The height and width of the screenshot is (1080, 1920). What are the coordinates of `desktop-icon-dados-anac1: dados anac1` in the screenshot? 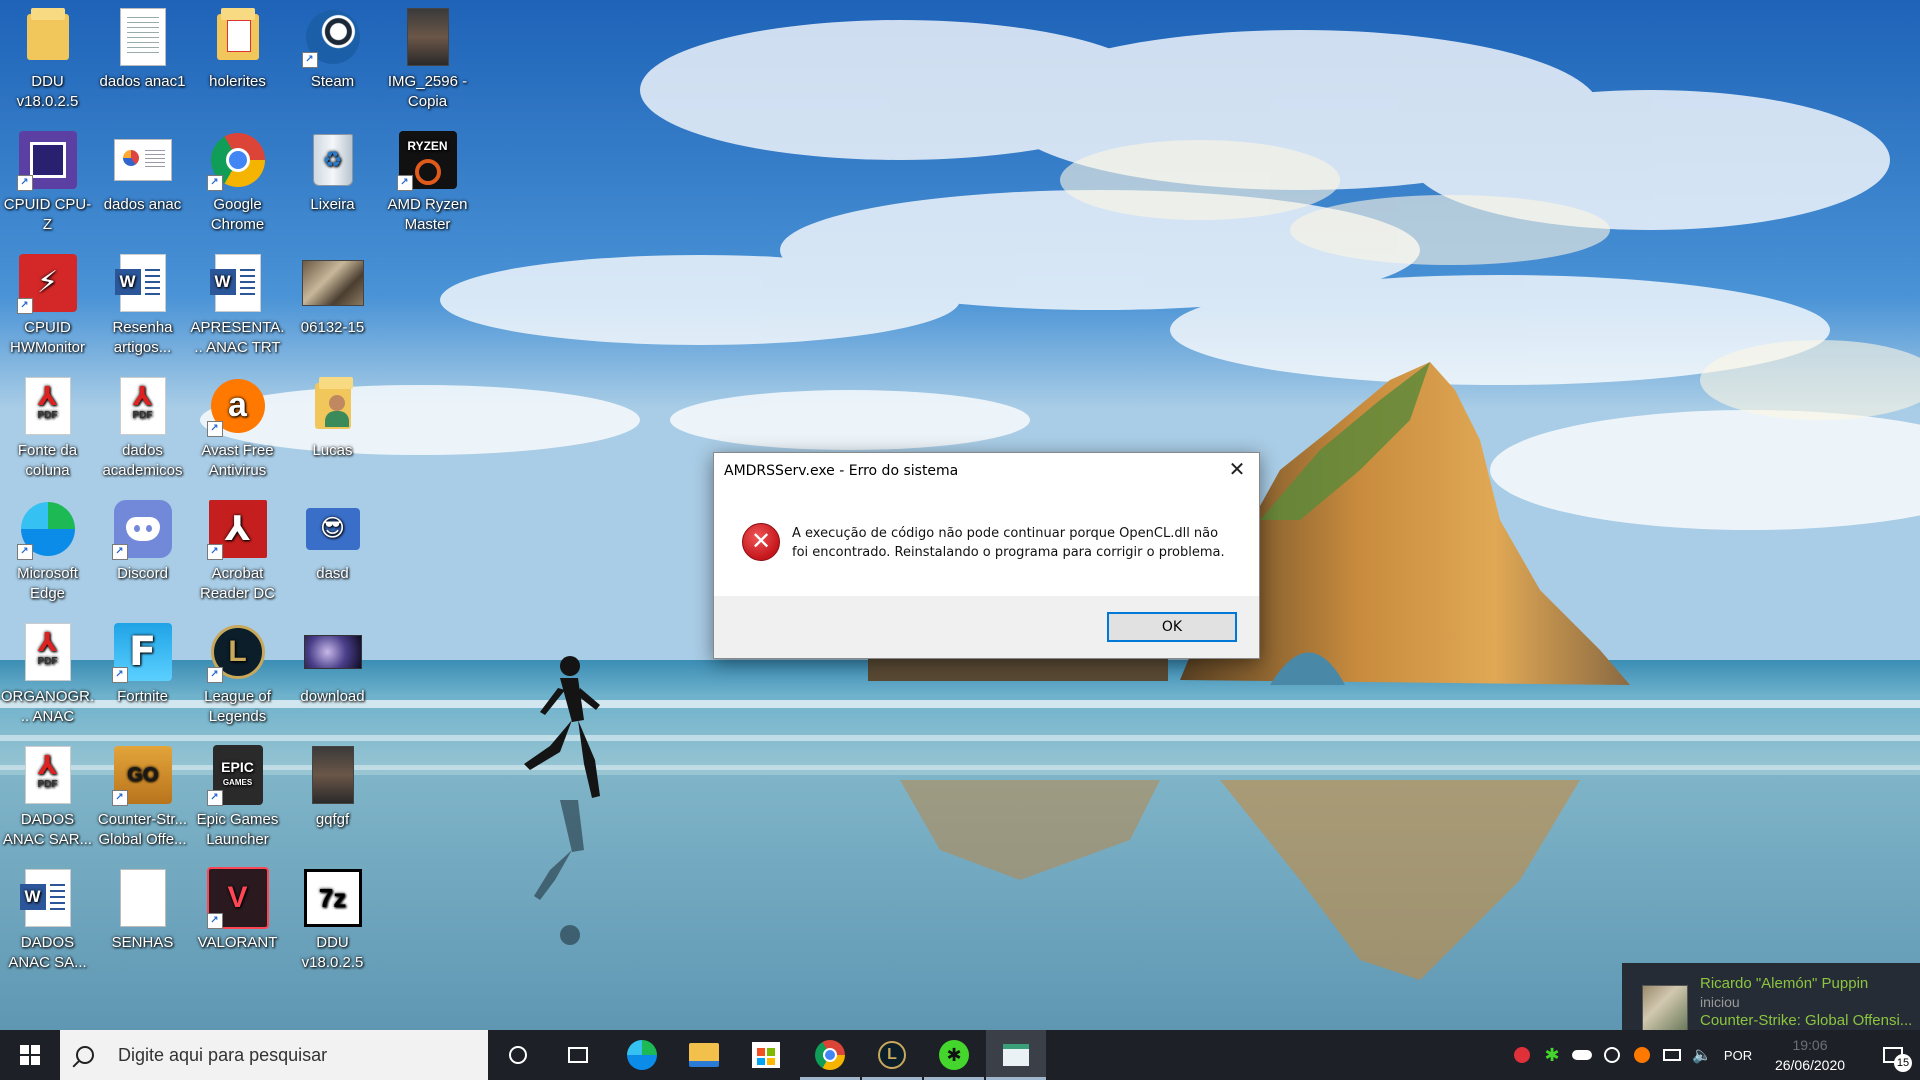 It's located at (142, 46).